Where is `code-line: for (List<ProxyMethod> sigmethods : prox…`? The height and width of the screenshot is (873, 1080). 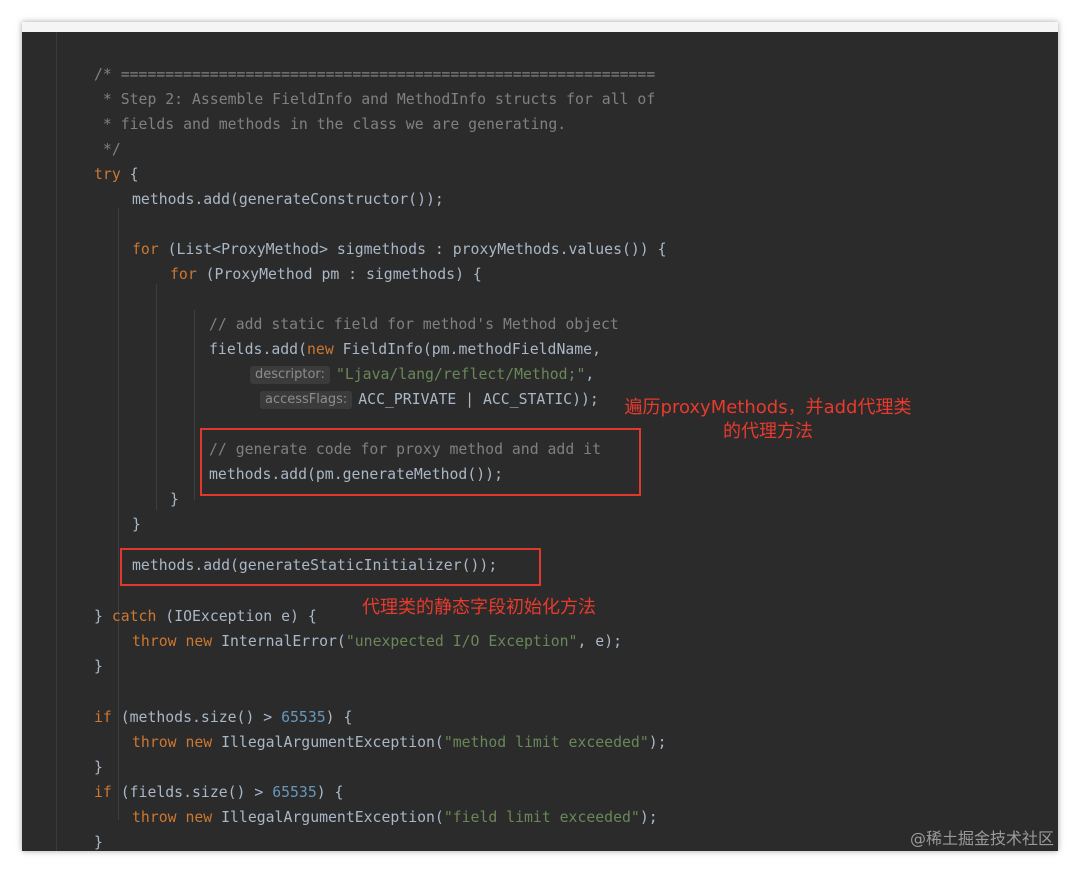
code-line: for (List<ProxyMethod> sigmethods : prox… is located at coordinates (399, 249).